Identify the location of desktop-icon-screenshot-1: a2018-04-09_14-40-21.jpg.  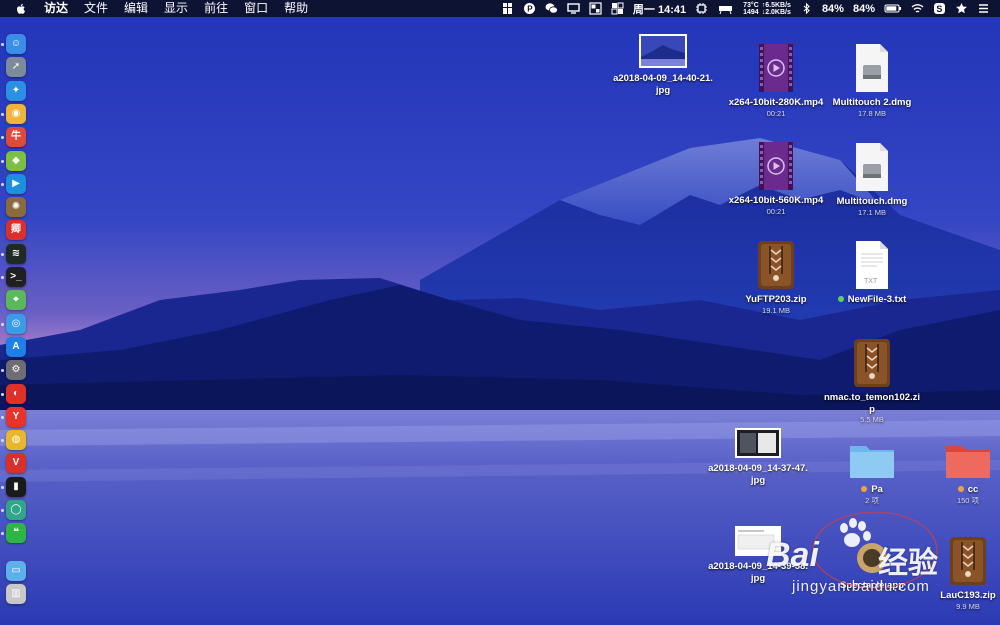
(663, 64).